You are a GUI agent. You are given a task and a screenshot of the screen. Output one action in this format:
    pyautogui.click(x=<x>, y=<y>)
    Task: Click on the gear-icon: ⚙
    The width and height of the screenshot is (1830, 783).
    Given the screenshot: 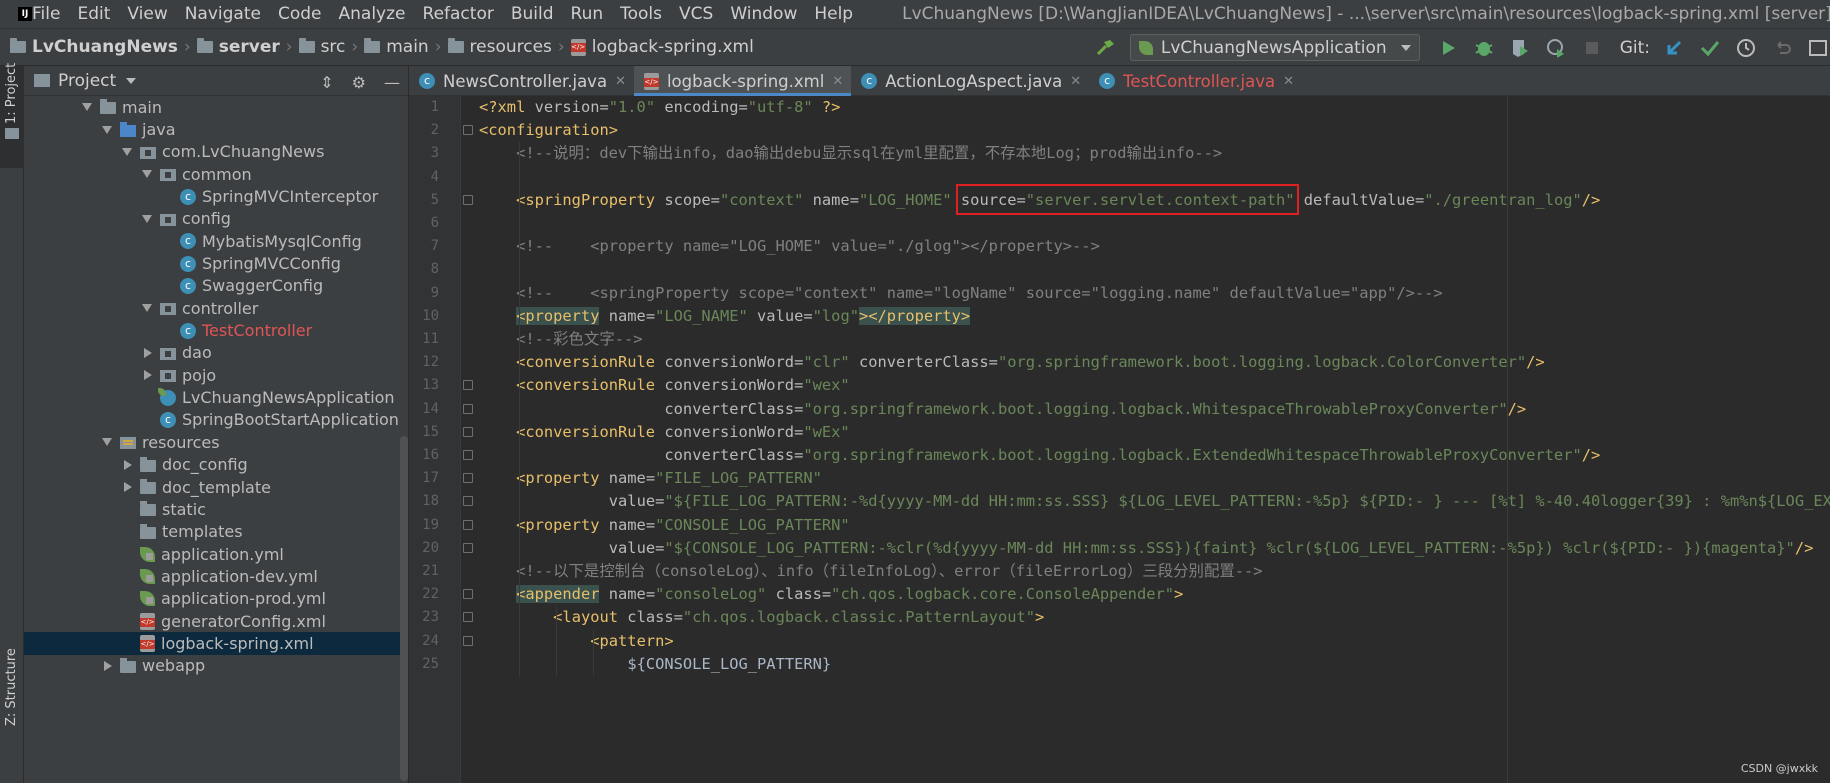 What is the action you would take?
    pyautogui.click(x=359, y=82)
    